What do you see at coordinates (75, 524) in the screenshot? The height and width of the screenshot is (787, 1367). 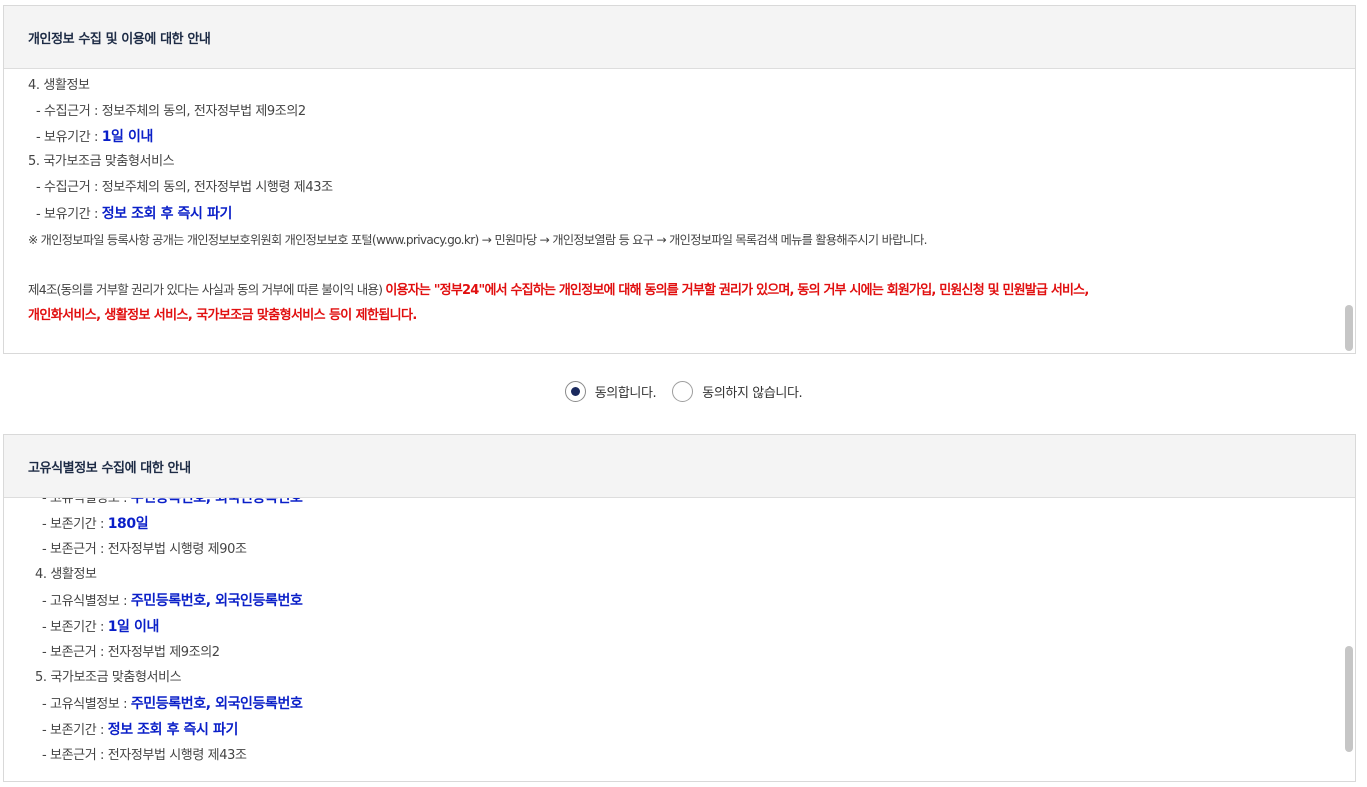 I see `prev-period-label: - 보존기간 :` at bounding box center [75, 524].